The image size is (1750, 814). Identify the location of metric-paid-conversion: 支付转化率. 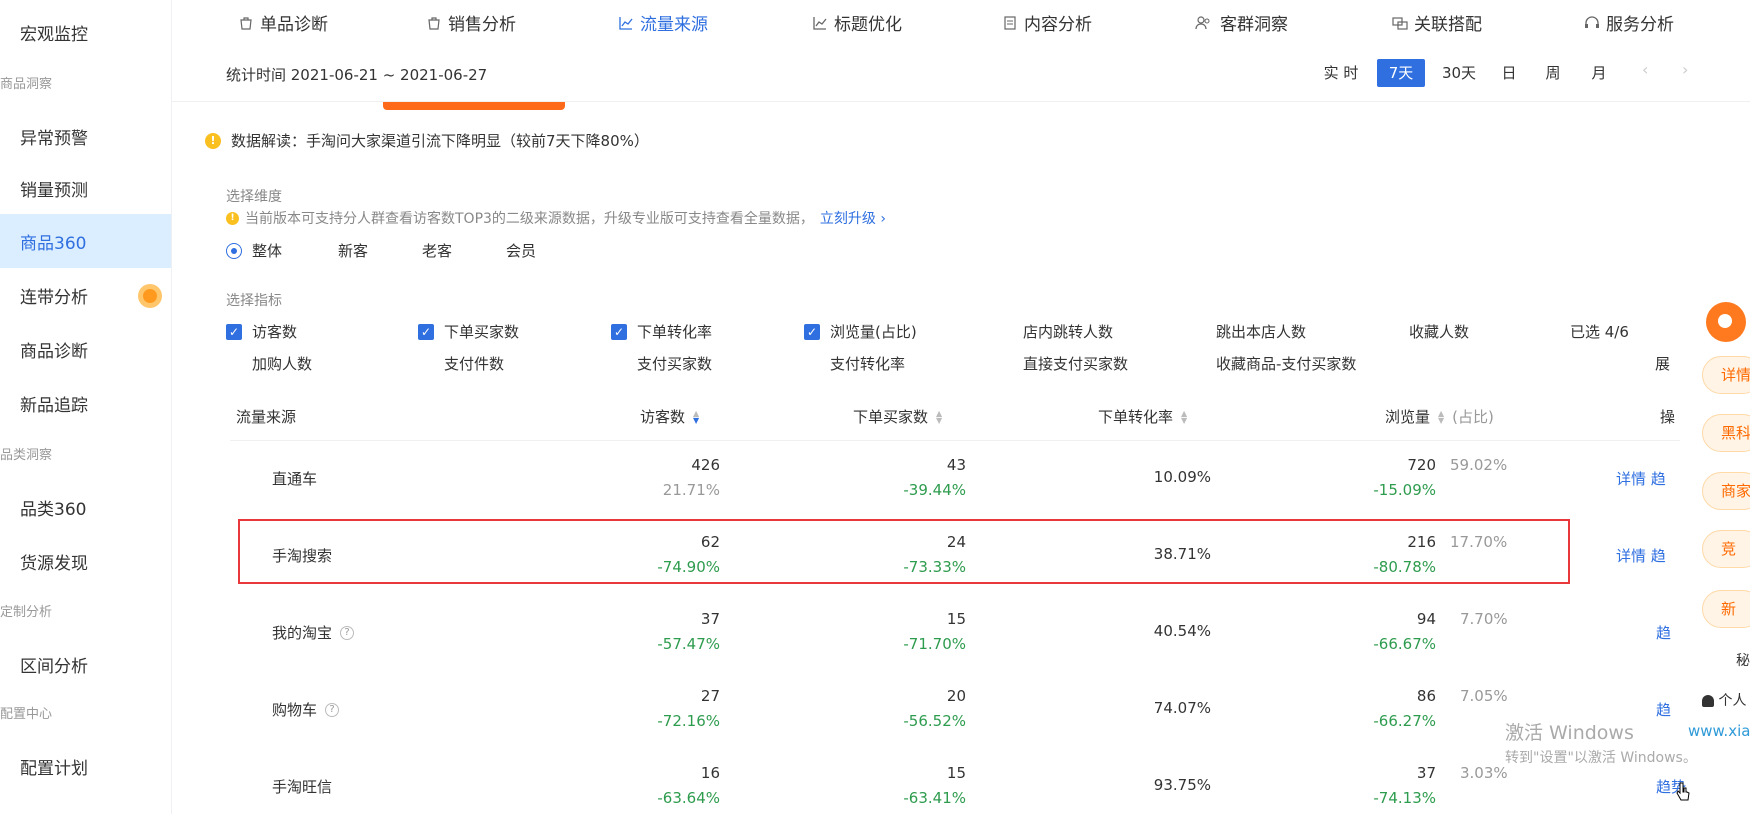
(854, 363).